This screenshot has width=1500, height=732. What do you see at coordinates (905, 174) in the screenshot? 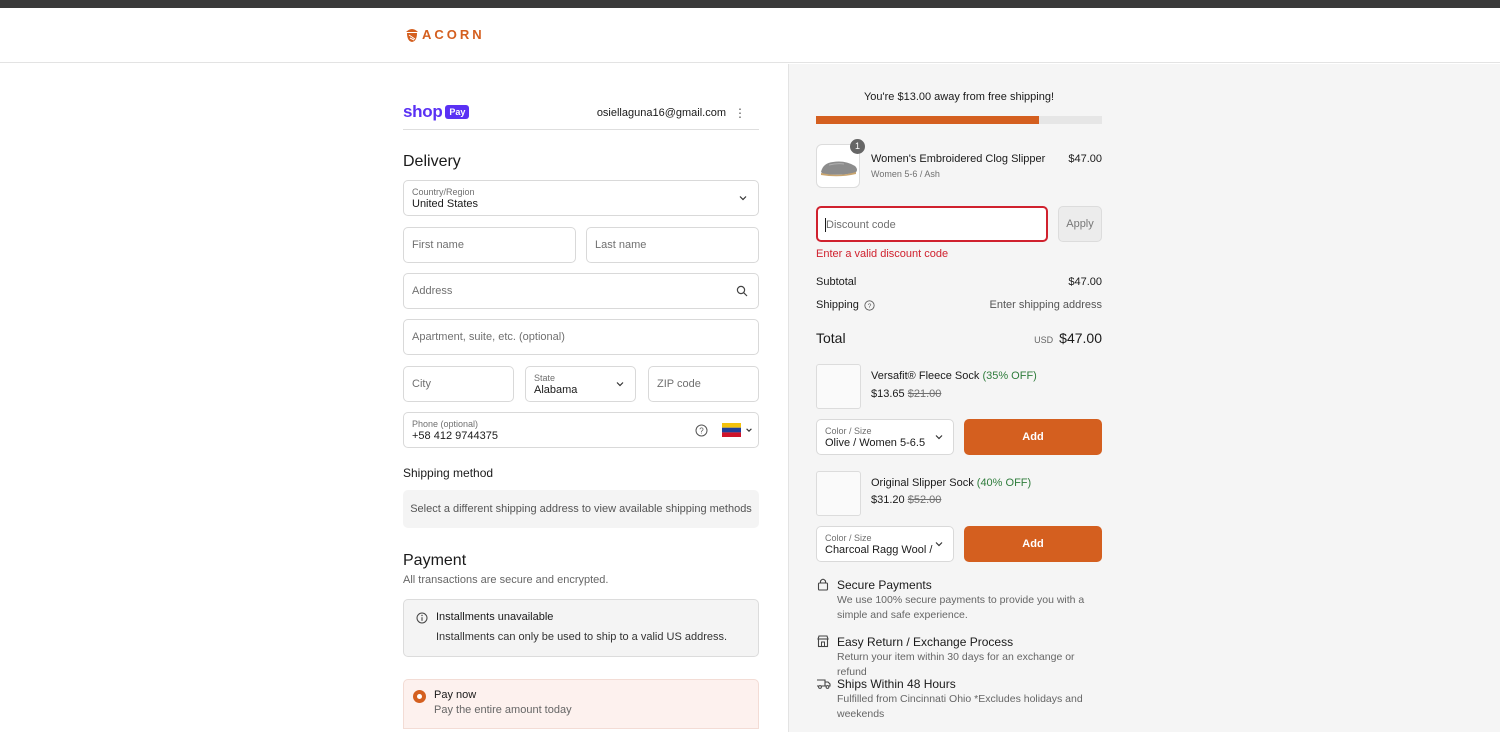
I see `product-variant: Women 5-6 / Ash` at bounding box center [905, 174].